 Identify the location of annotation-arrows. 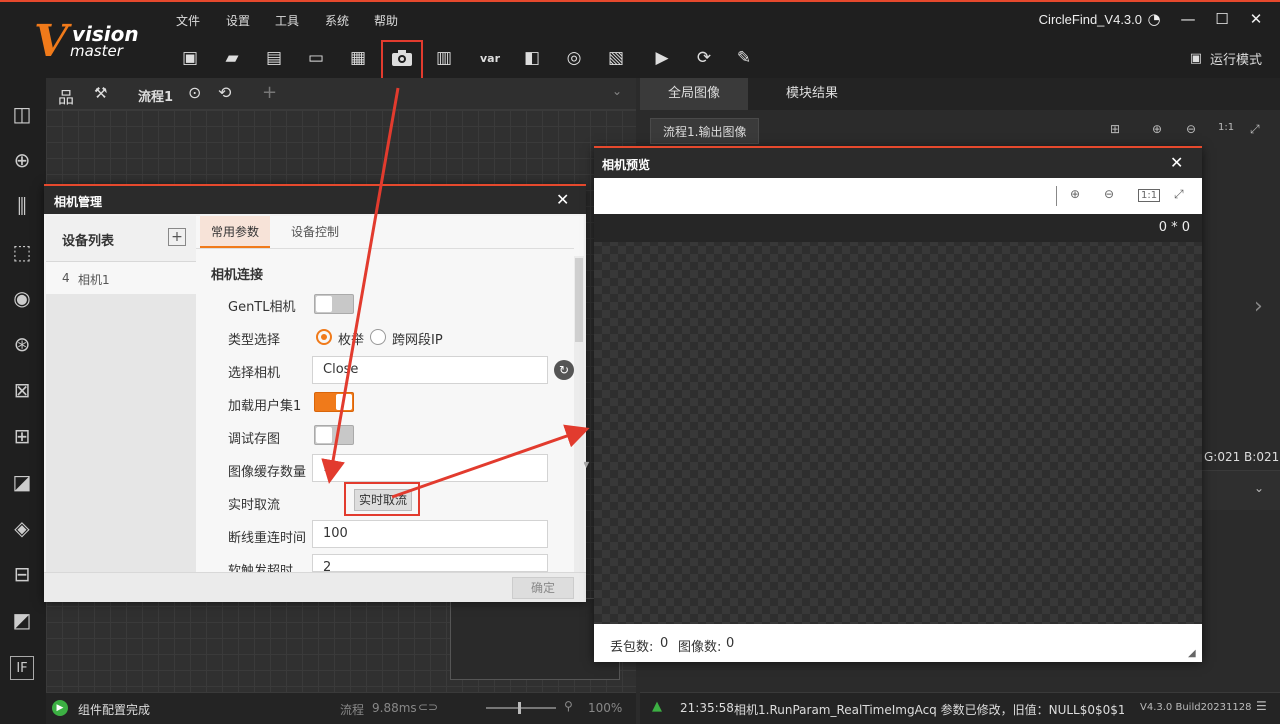
(455, 293).